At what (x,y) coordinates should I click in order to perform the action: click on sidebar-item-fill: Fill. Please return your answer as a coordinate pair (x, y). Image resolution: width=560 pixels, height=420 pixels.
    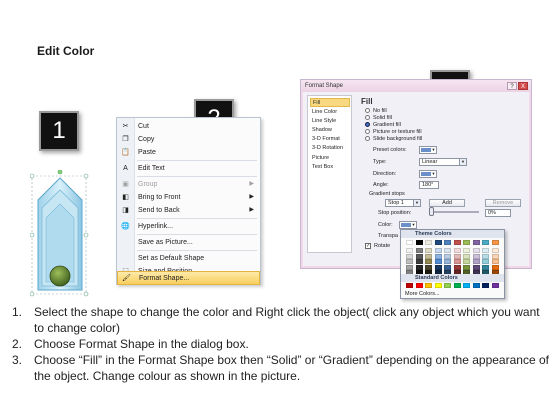
    Looking at the image, I should click on (330, 102).